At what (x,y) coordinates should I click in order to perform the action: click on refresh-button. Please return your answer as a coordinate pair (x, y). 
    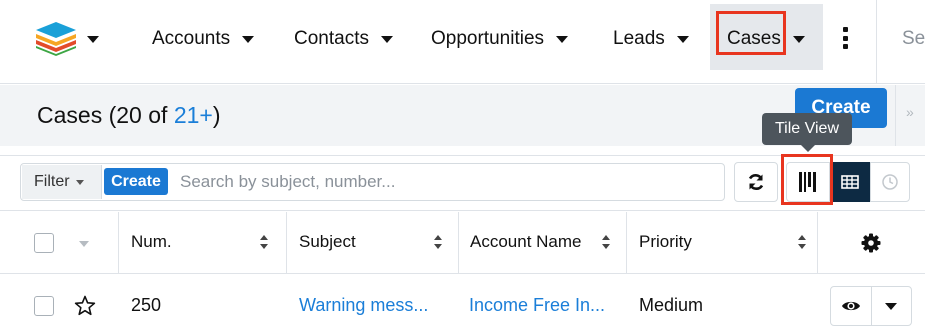
    Looking at the image, I should click on (756, 182).